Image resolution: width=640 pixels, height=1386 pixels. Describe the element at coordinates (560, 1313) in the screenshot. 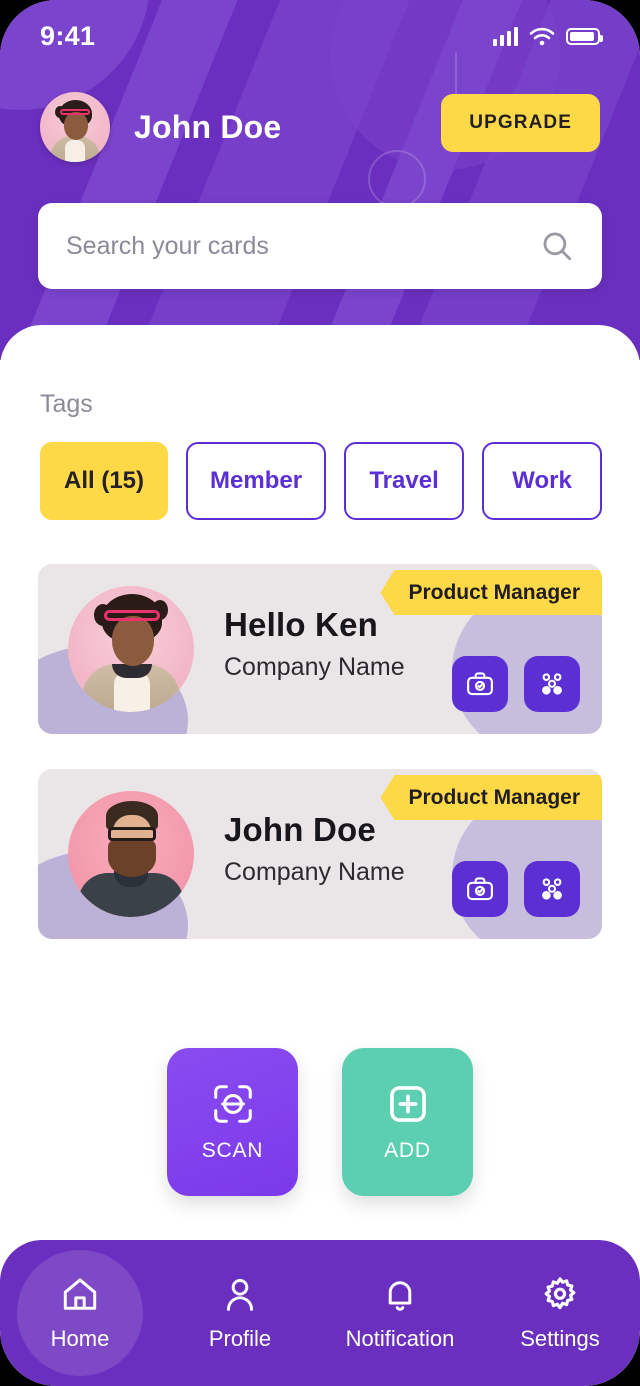

I see `nav-item-settings: Settings` at that location.